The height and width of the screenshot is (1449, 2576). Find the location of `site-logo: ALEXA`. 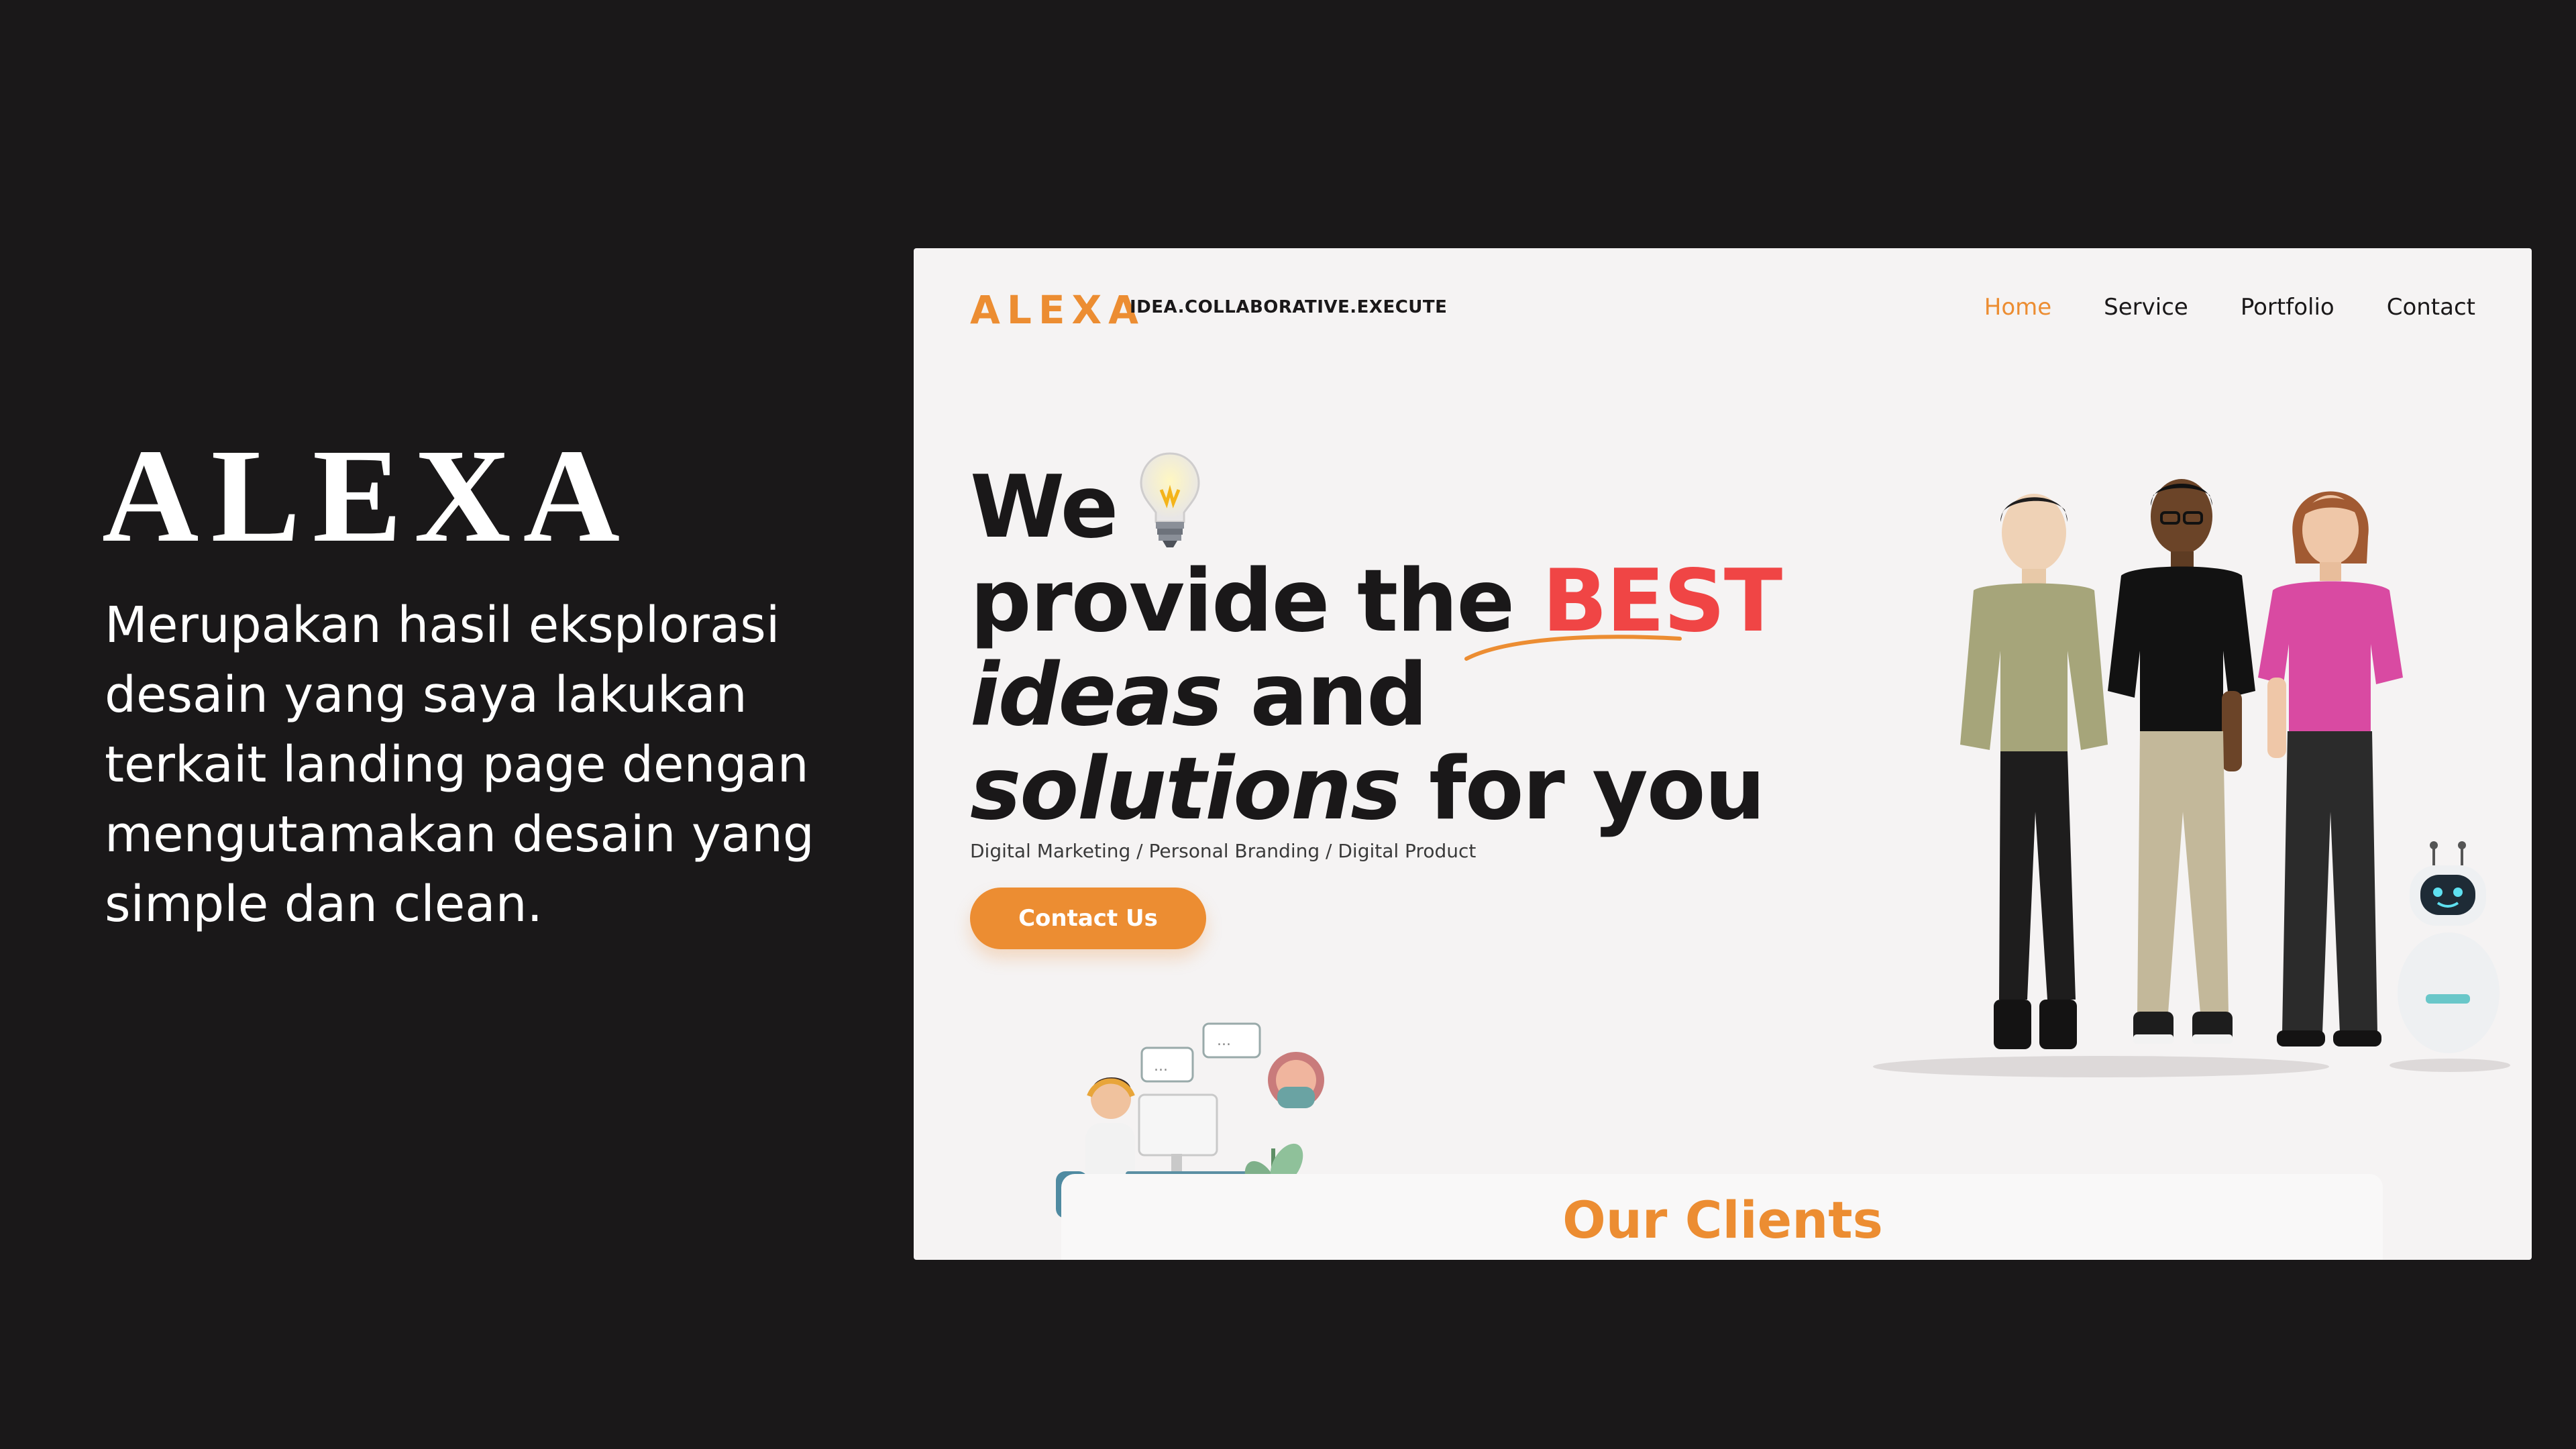

site-logo: ALEXA is located at coordinates (1057, 310).